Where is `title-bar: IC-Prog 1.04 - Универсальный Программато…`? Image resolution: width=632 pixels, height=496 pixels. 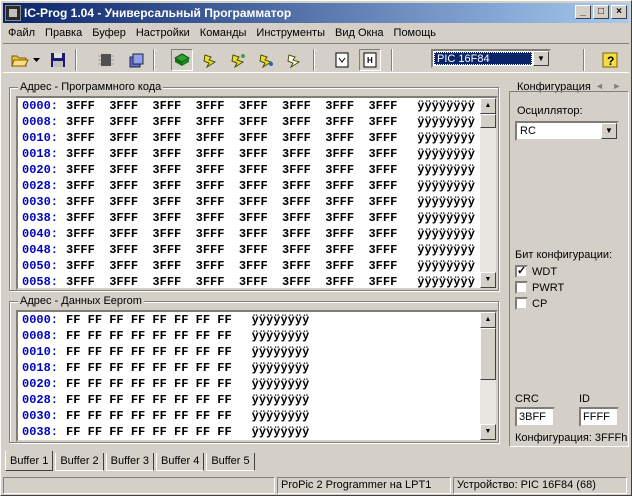 title-bar: IC-Prog 1.04 - Универсальный Программато… is located at coordinates (316, 13).